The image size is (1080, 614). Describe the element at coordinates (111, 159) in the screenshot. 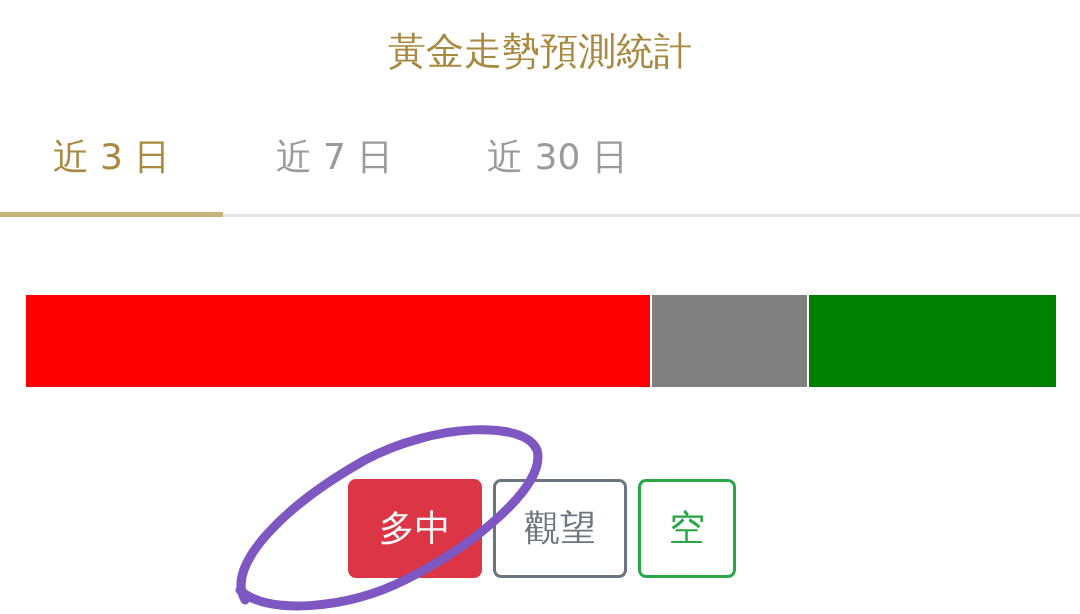

I see `period-tab: 近 3 日` at that location.